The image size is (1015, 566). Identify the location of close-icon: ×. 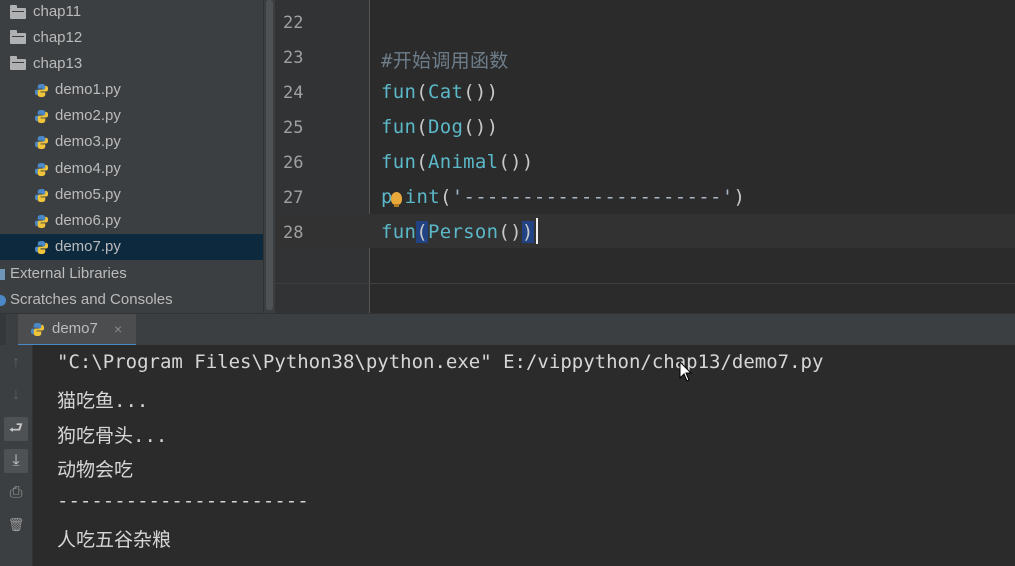
(118, 329).